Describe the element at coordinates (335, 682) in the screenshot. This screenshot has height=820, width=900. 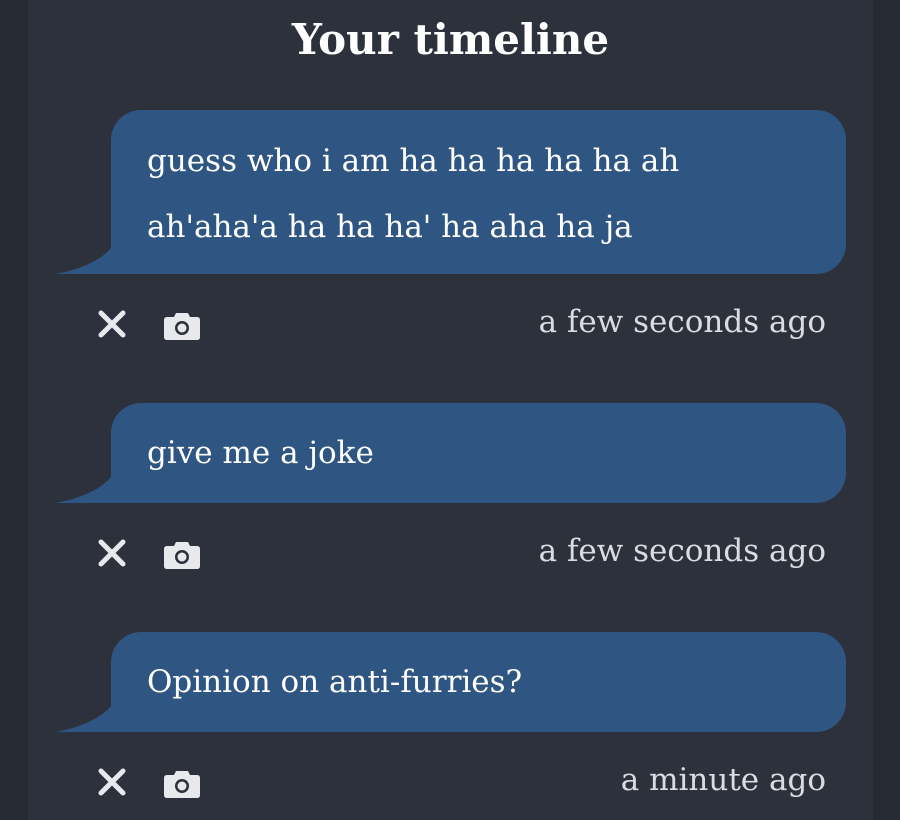
I see `message-text: Opinion on anti-furries?` at that location.